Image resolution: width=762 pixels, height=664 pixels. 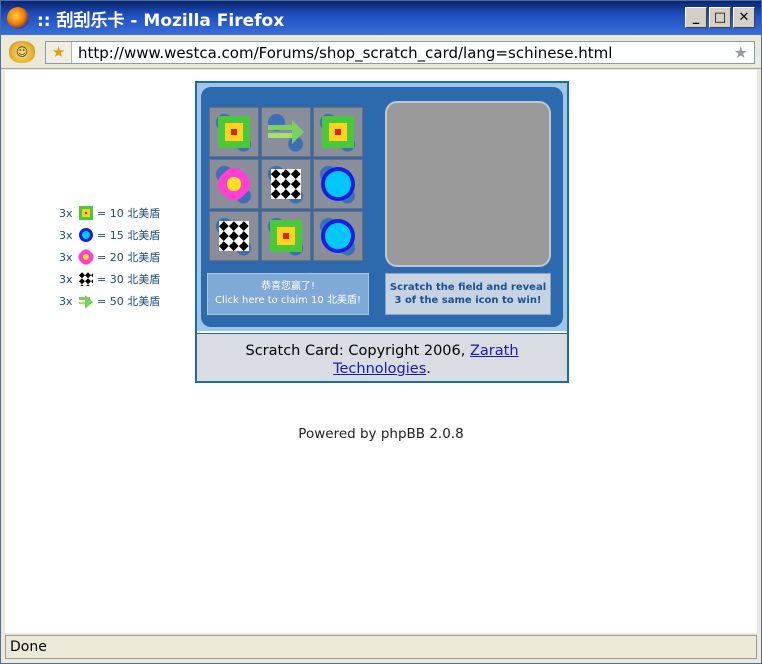 I want to click on legend-row: 3x = 20 北美盾, so click(x=109, y=257).